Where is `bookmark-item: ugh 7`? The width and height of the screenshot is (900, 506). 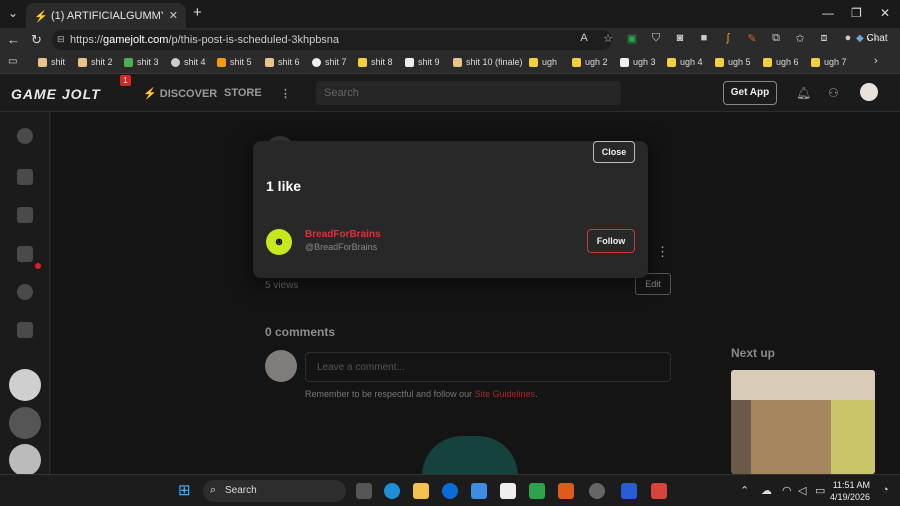 bookmark-item: ugh 7 is located at coordinates (829, 62).